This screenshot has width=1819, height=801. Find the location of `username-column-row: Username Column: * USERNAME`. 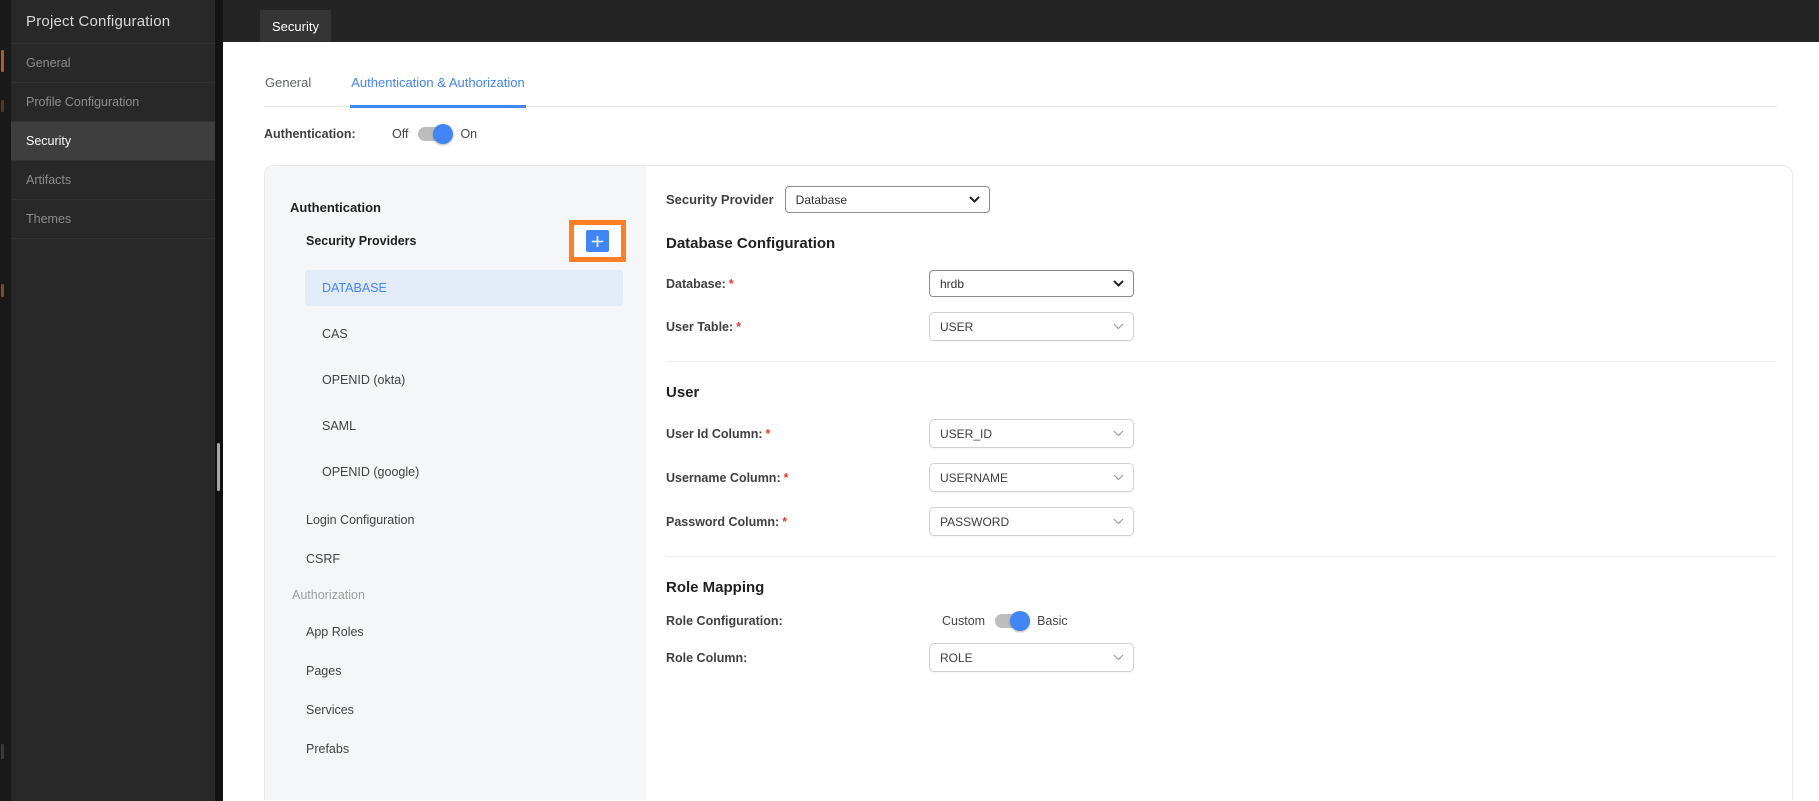

username-column-row: Username Column: * USERNAME is located at coordinates (1221, 477).